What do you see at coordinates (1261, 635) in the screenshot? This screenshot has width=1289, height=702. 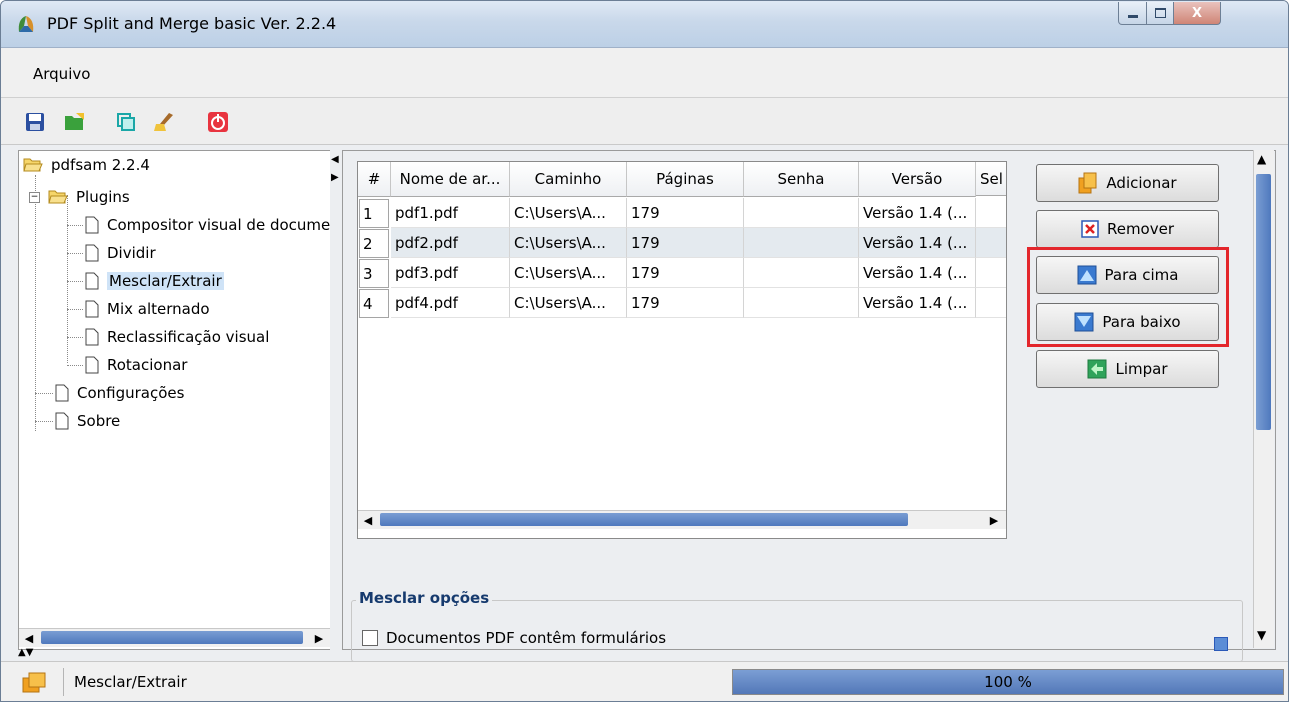 I see `scroll-down-icon: ▼` at bounding box center [1261, 635].